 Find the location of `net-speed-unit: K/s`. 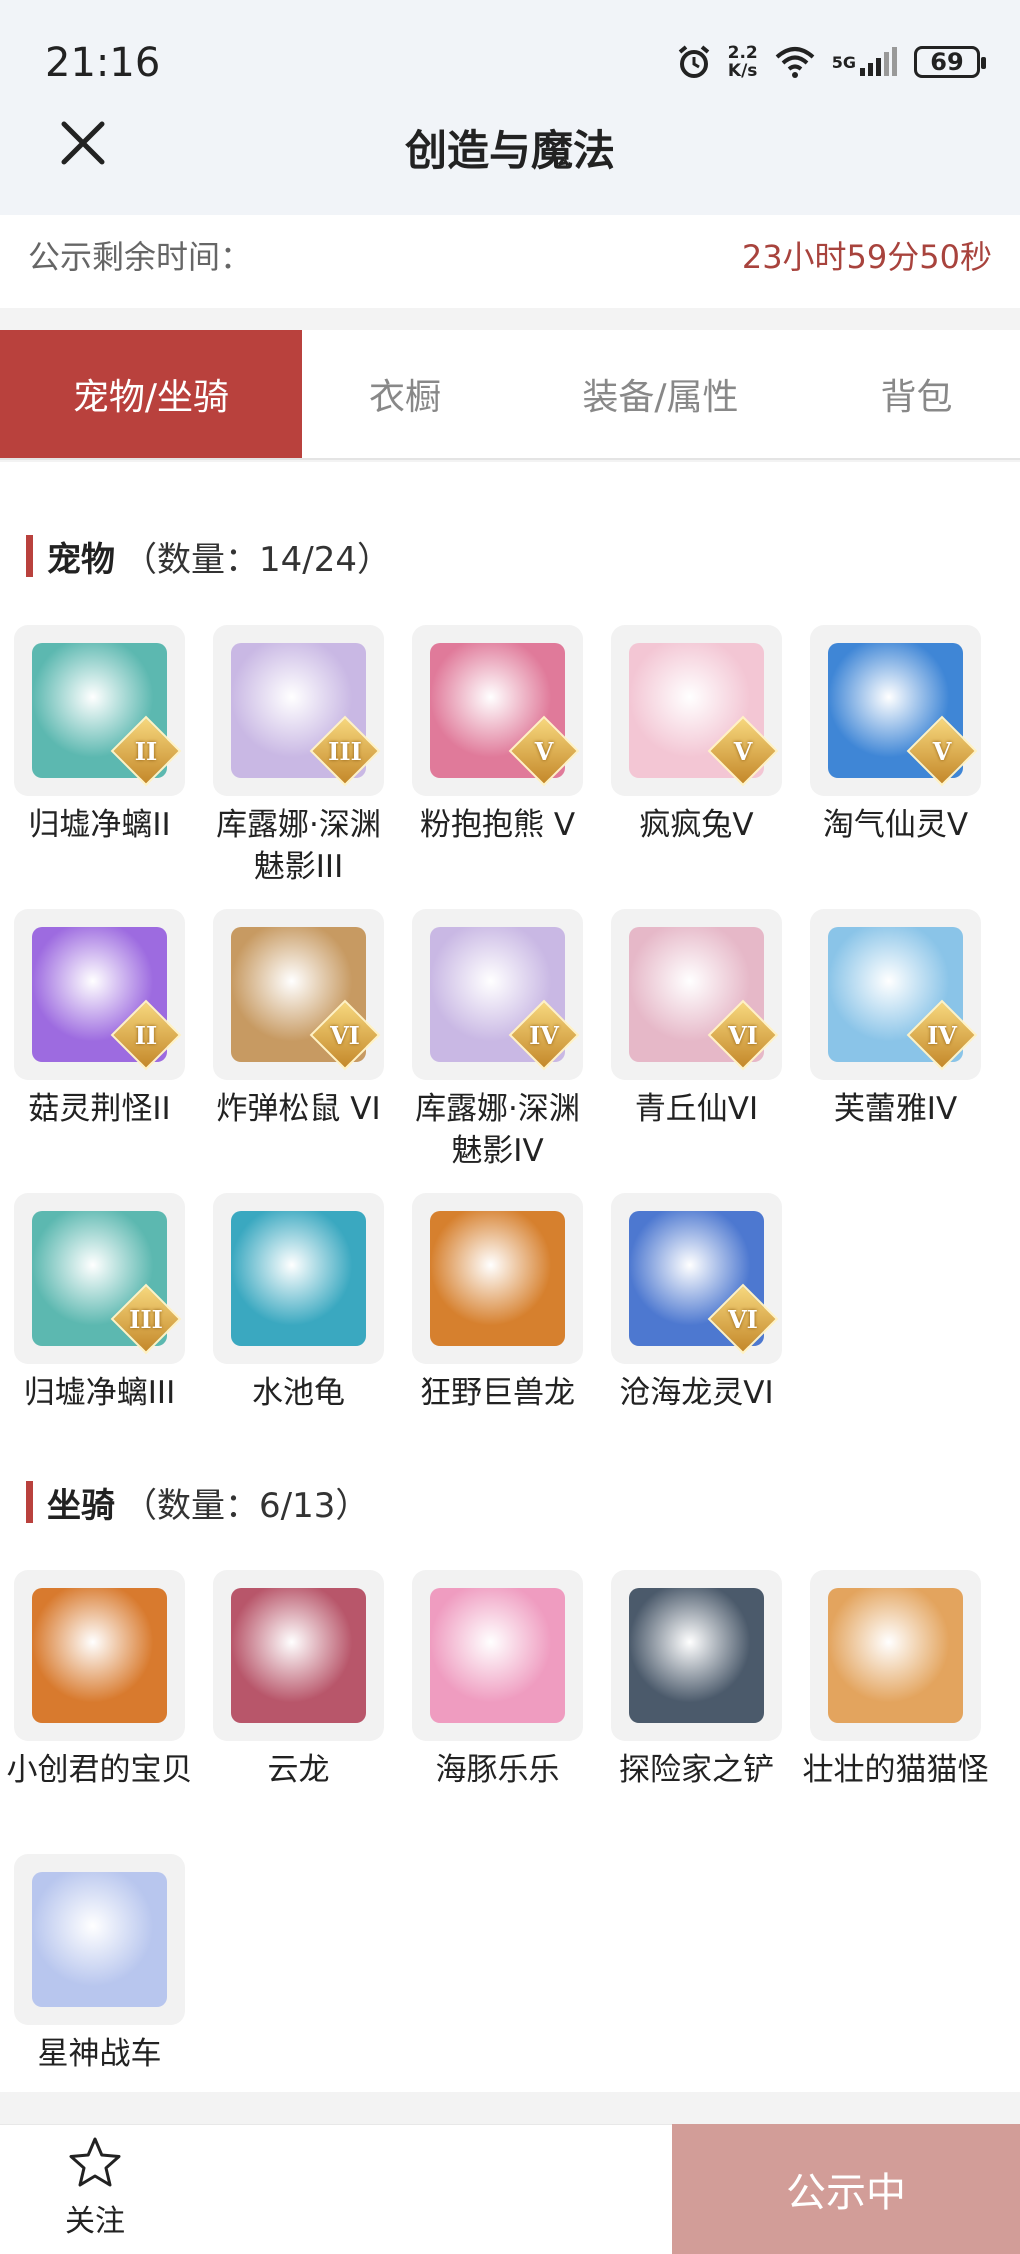

net-speed-unit: K/s is located at coordinates (742, 71).